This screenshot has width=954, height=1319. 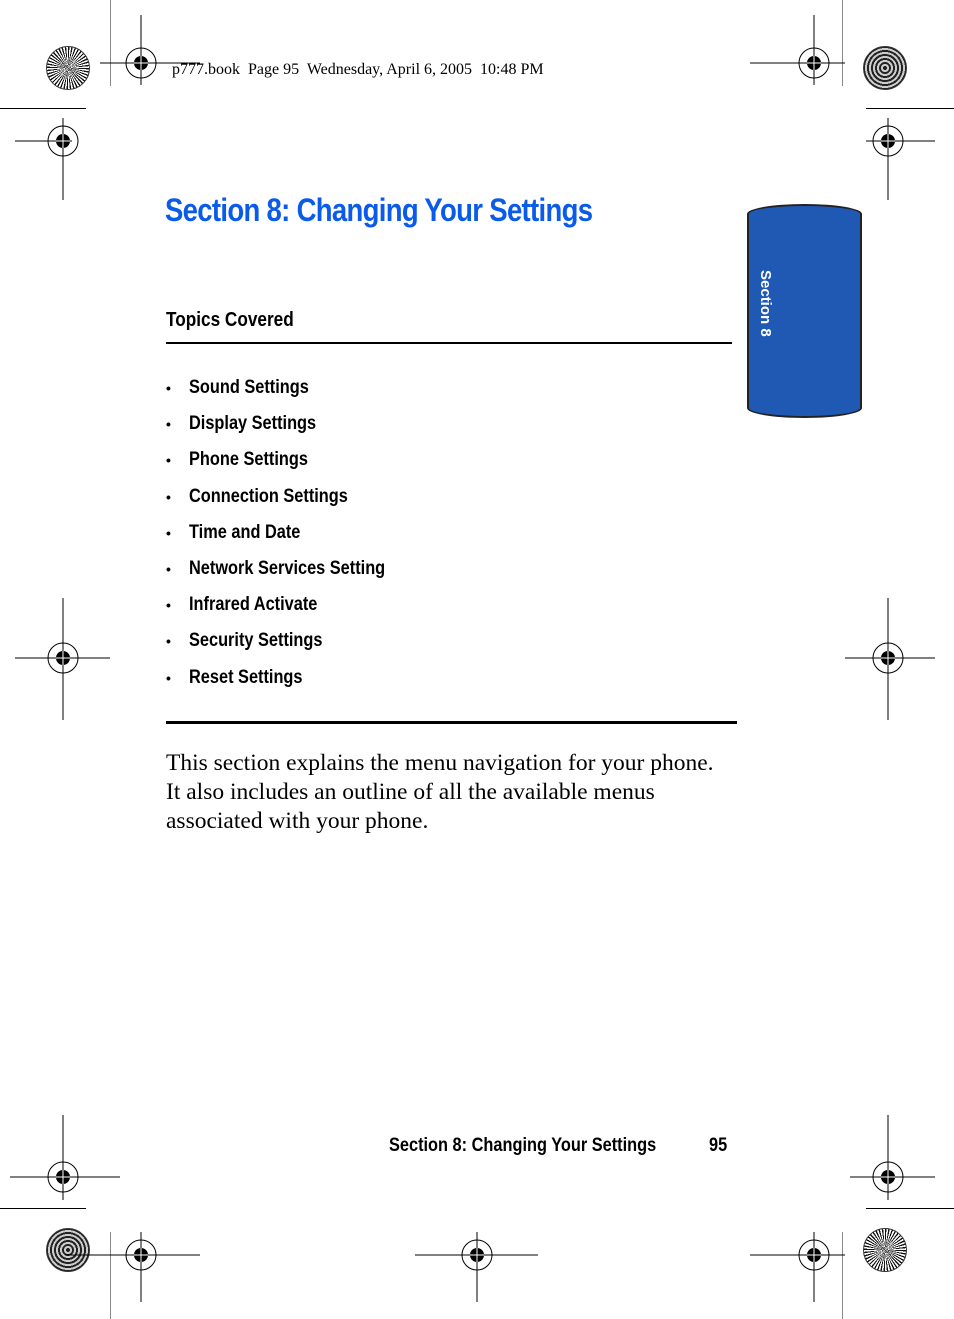 What do you see at coordinates (718, 1145) in the screenshot?
I see `page-number: 95` at bounding box center [718, 1145].